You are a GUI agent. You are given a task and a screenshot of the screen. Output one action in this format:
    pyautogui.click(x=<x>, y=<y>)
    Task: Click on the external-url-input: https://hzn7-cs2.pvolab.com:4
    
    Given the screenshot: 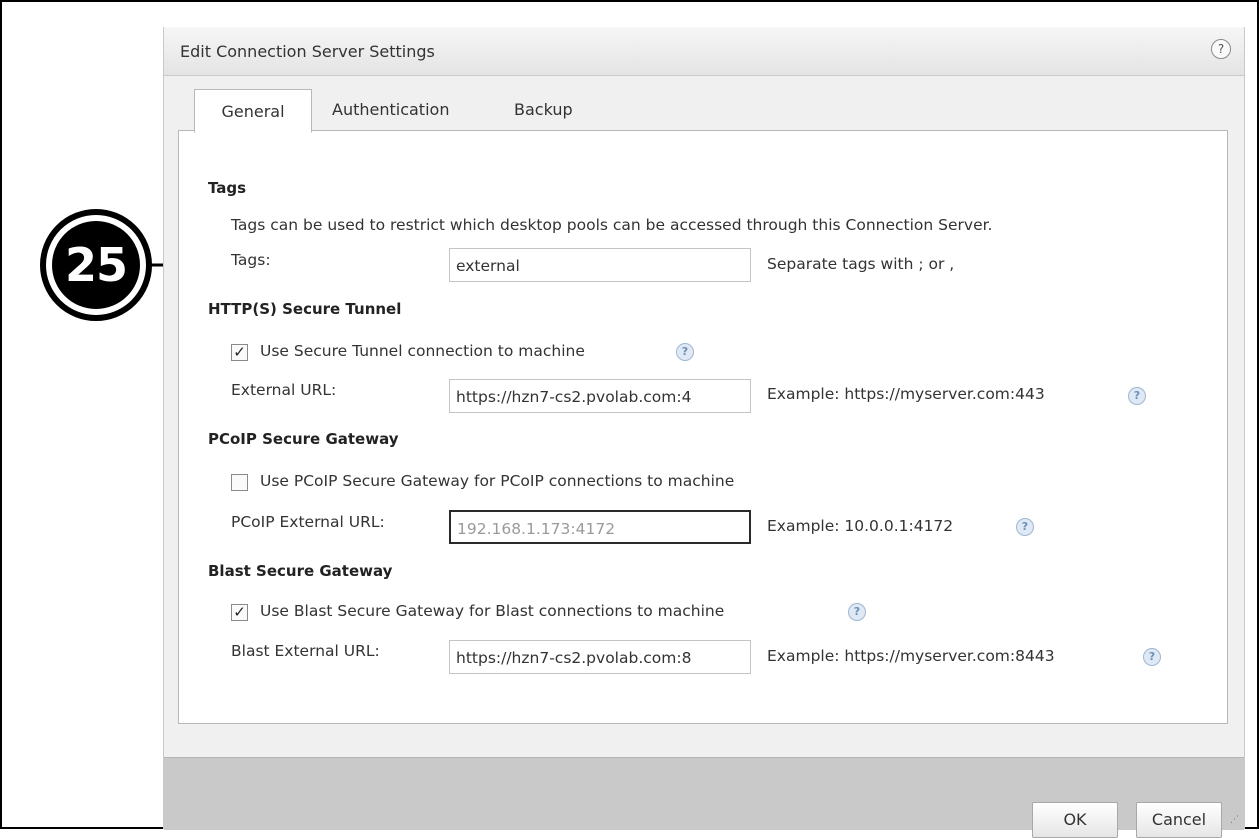 What is the action you would take?
    pyautogui.click(x=600, y=396)
    